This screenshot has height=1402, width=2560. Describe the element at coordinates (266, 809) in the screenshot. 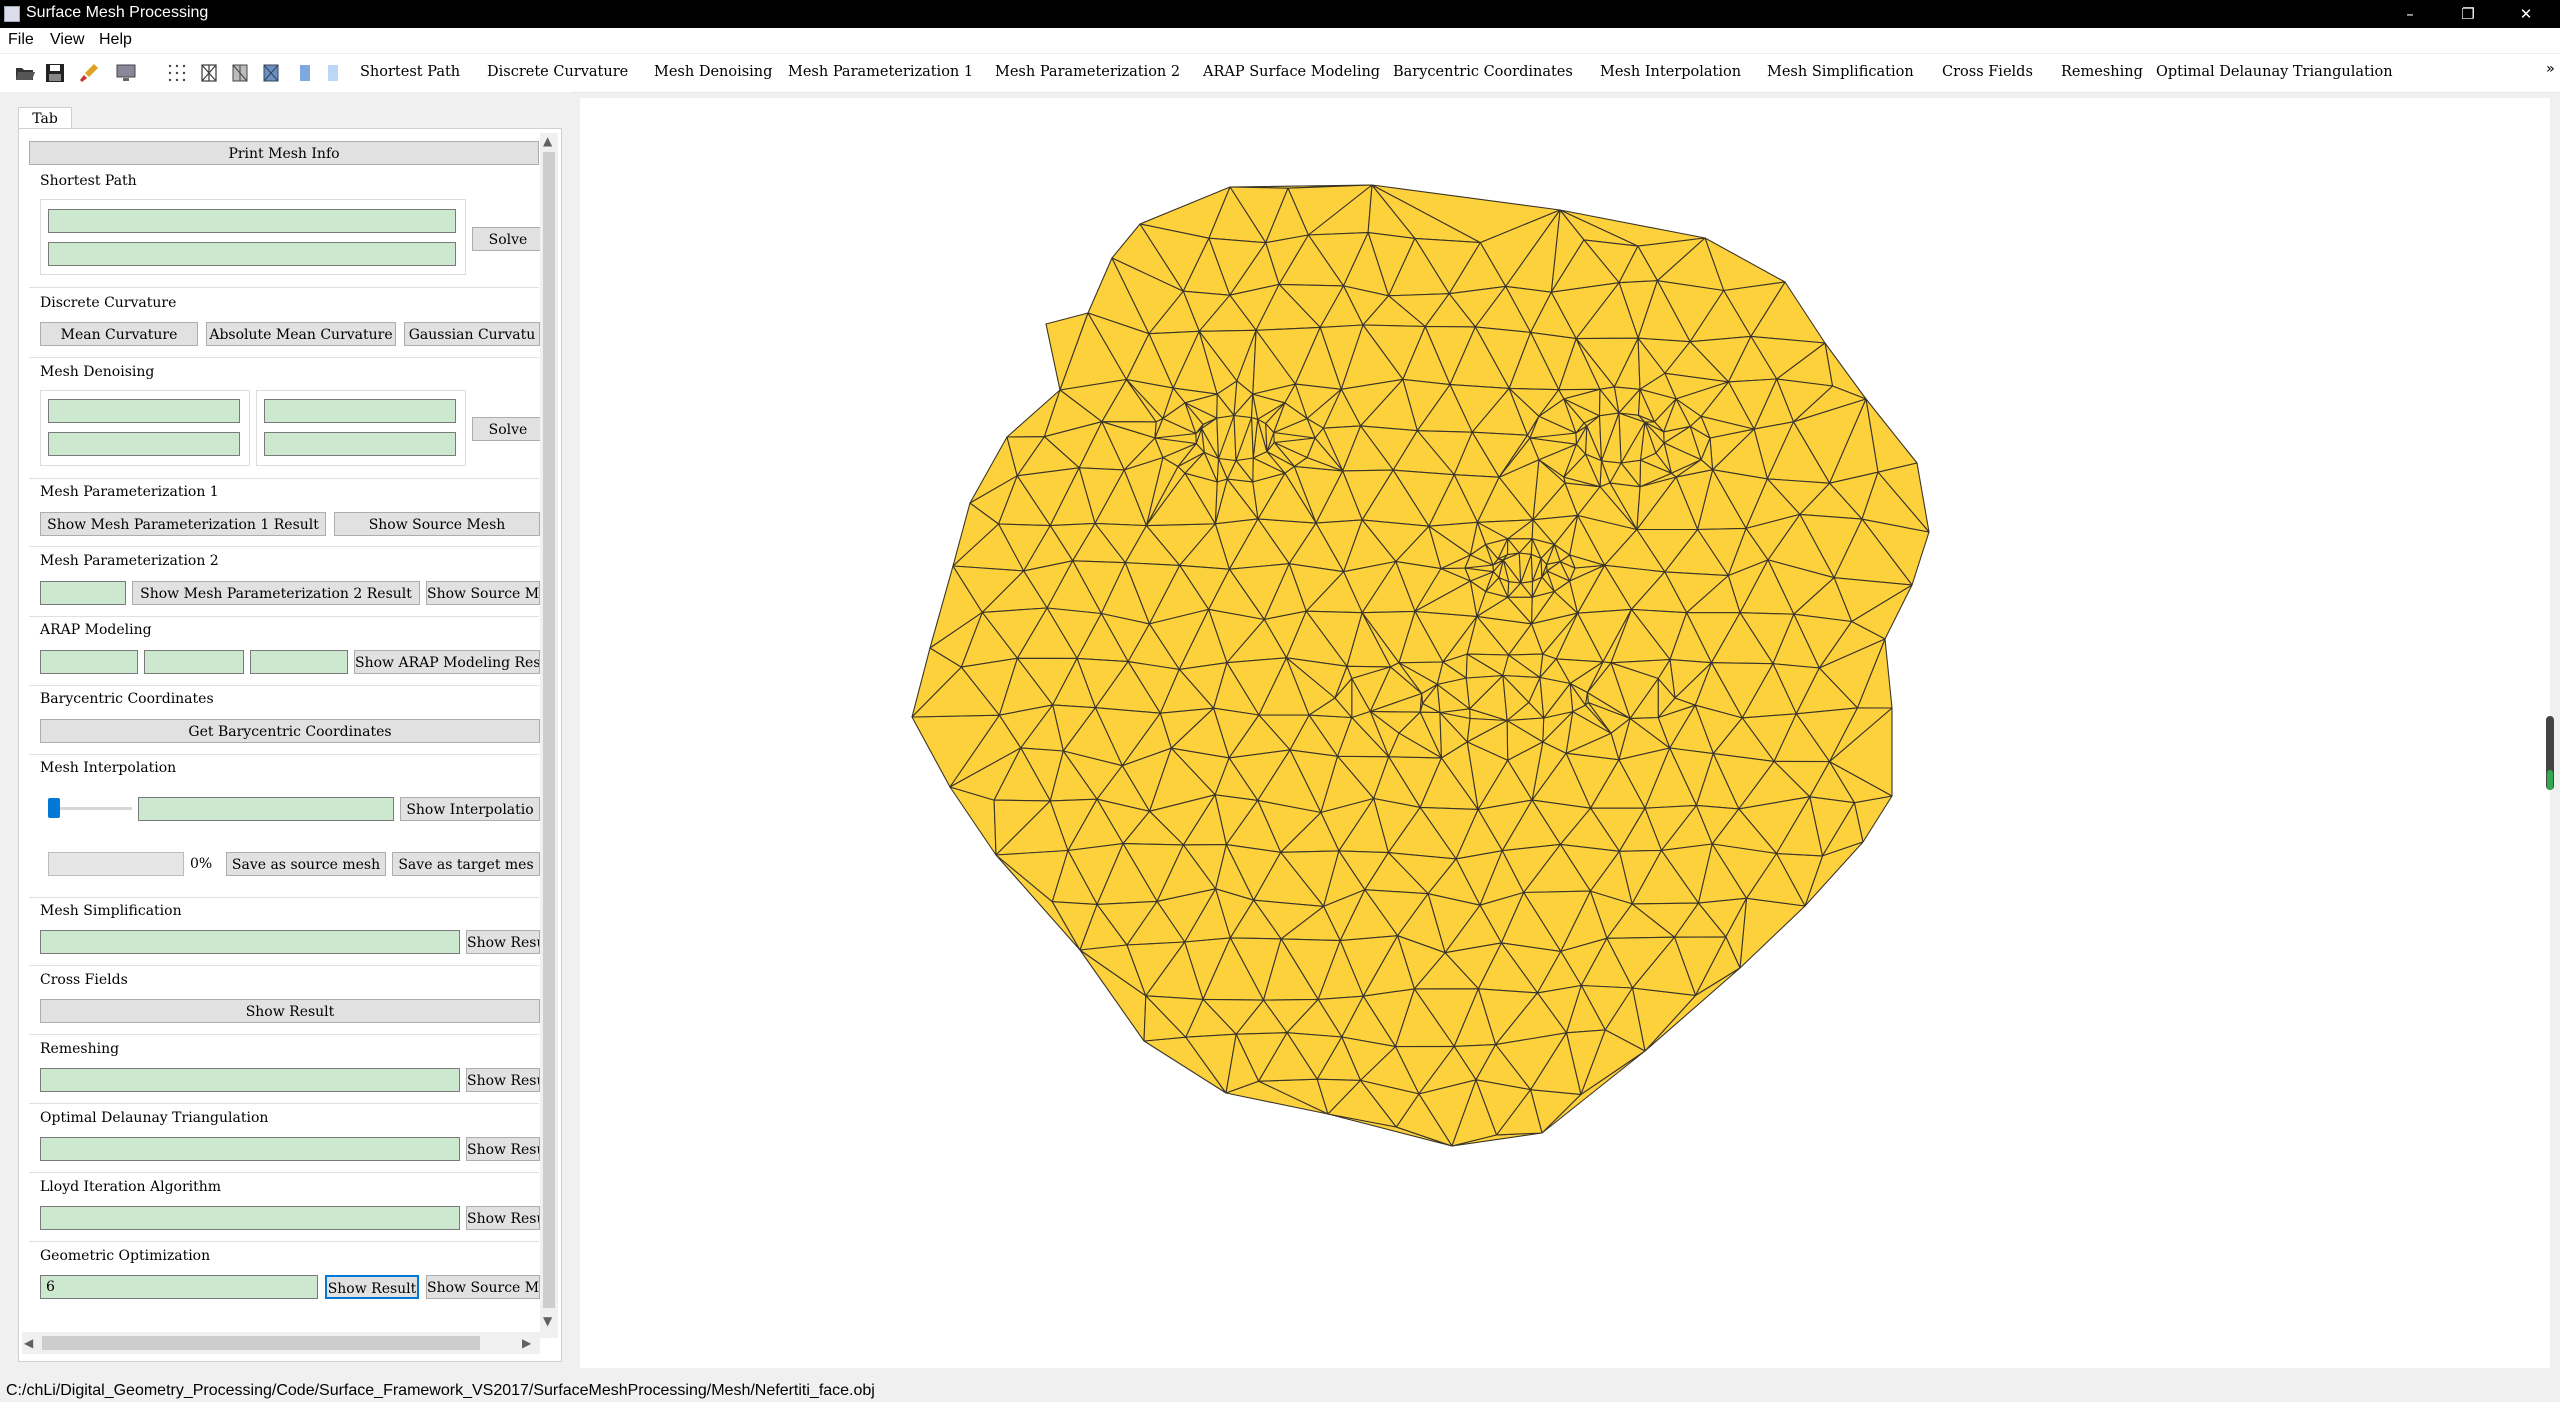

I see `interpolation-input` at that location.